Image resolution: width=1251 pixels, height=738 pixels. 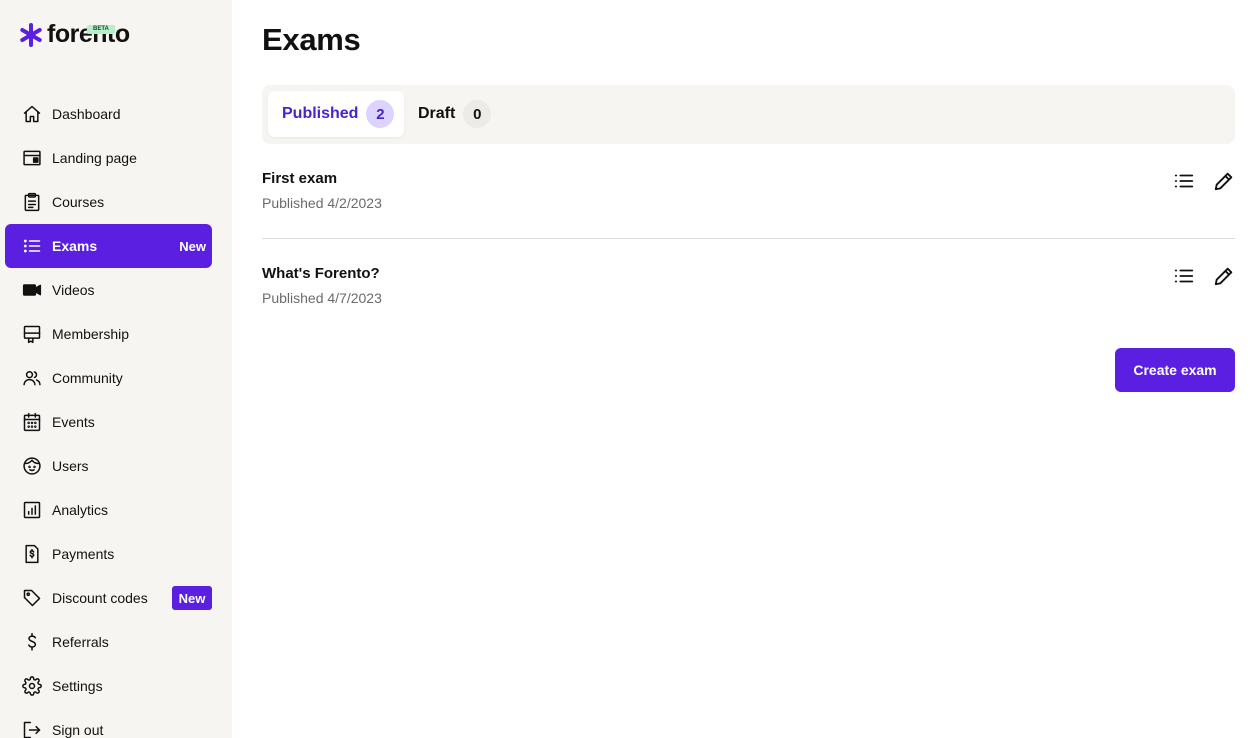 I want to click on sidebar-item-label: Videos, so click(x=73, y=290).